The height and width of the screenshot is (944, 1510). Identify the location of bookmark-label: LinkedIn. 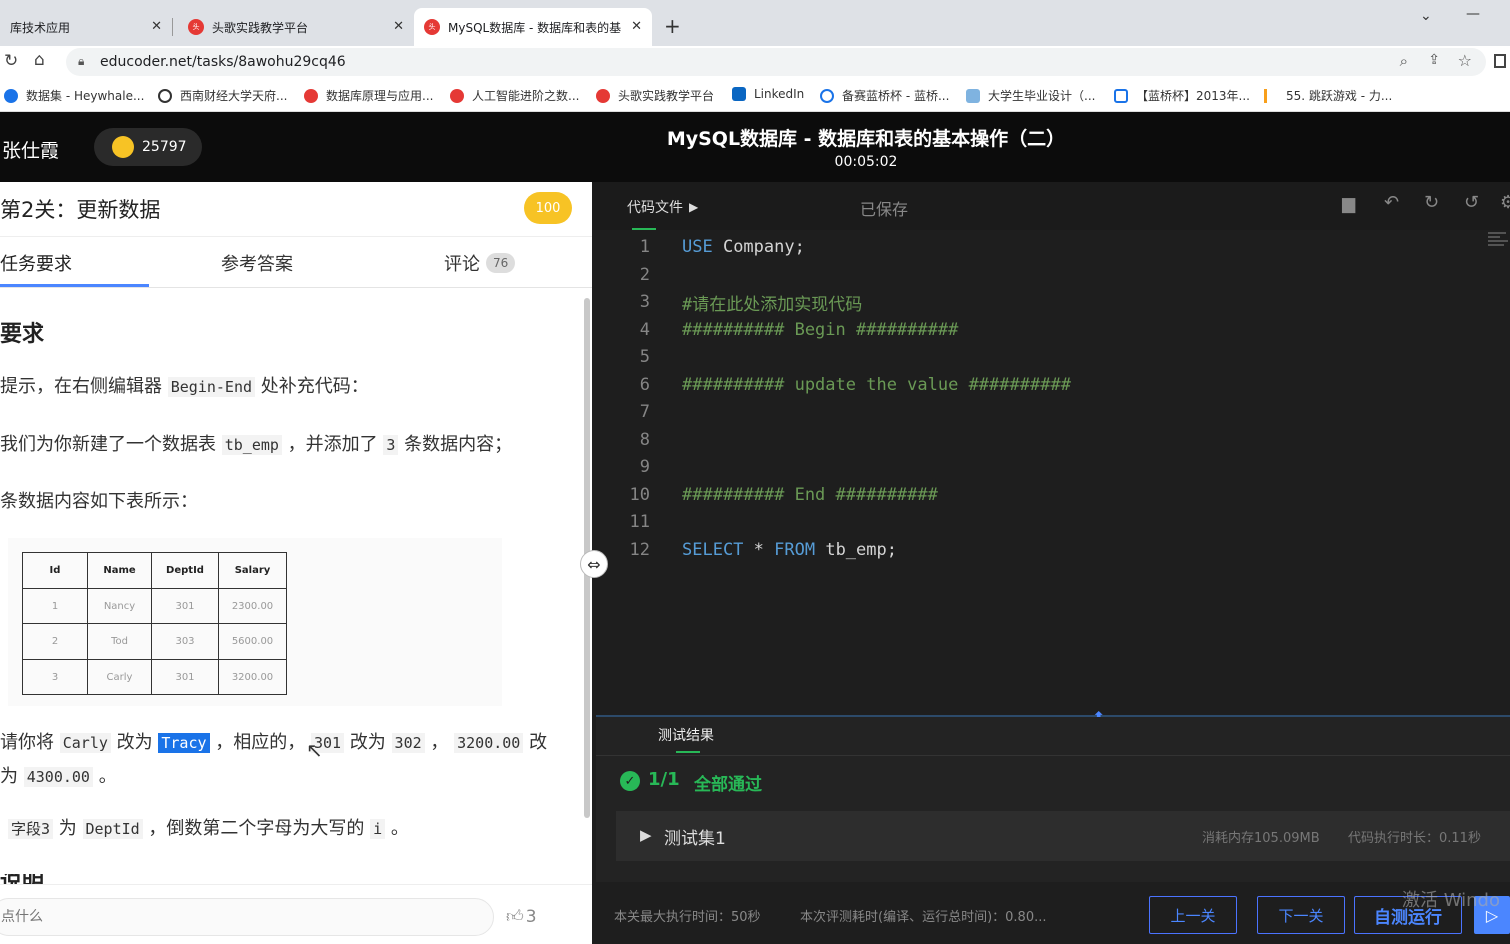
(779, 94).